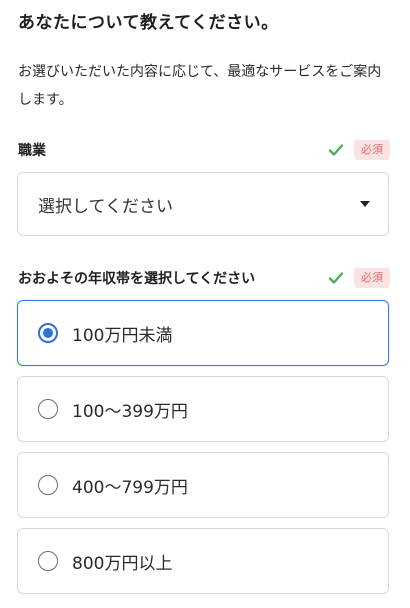 This screenshot has height=608, width=410. Describe the element at coordinates (203, 409) in the screenshot. I see `income-option-100-399: 100〜399万円` at that location.